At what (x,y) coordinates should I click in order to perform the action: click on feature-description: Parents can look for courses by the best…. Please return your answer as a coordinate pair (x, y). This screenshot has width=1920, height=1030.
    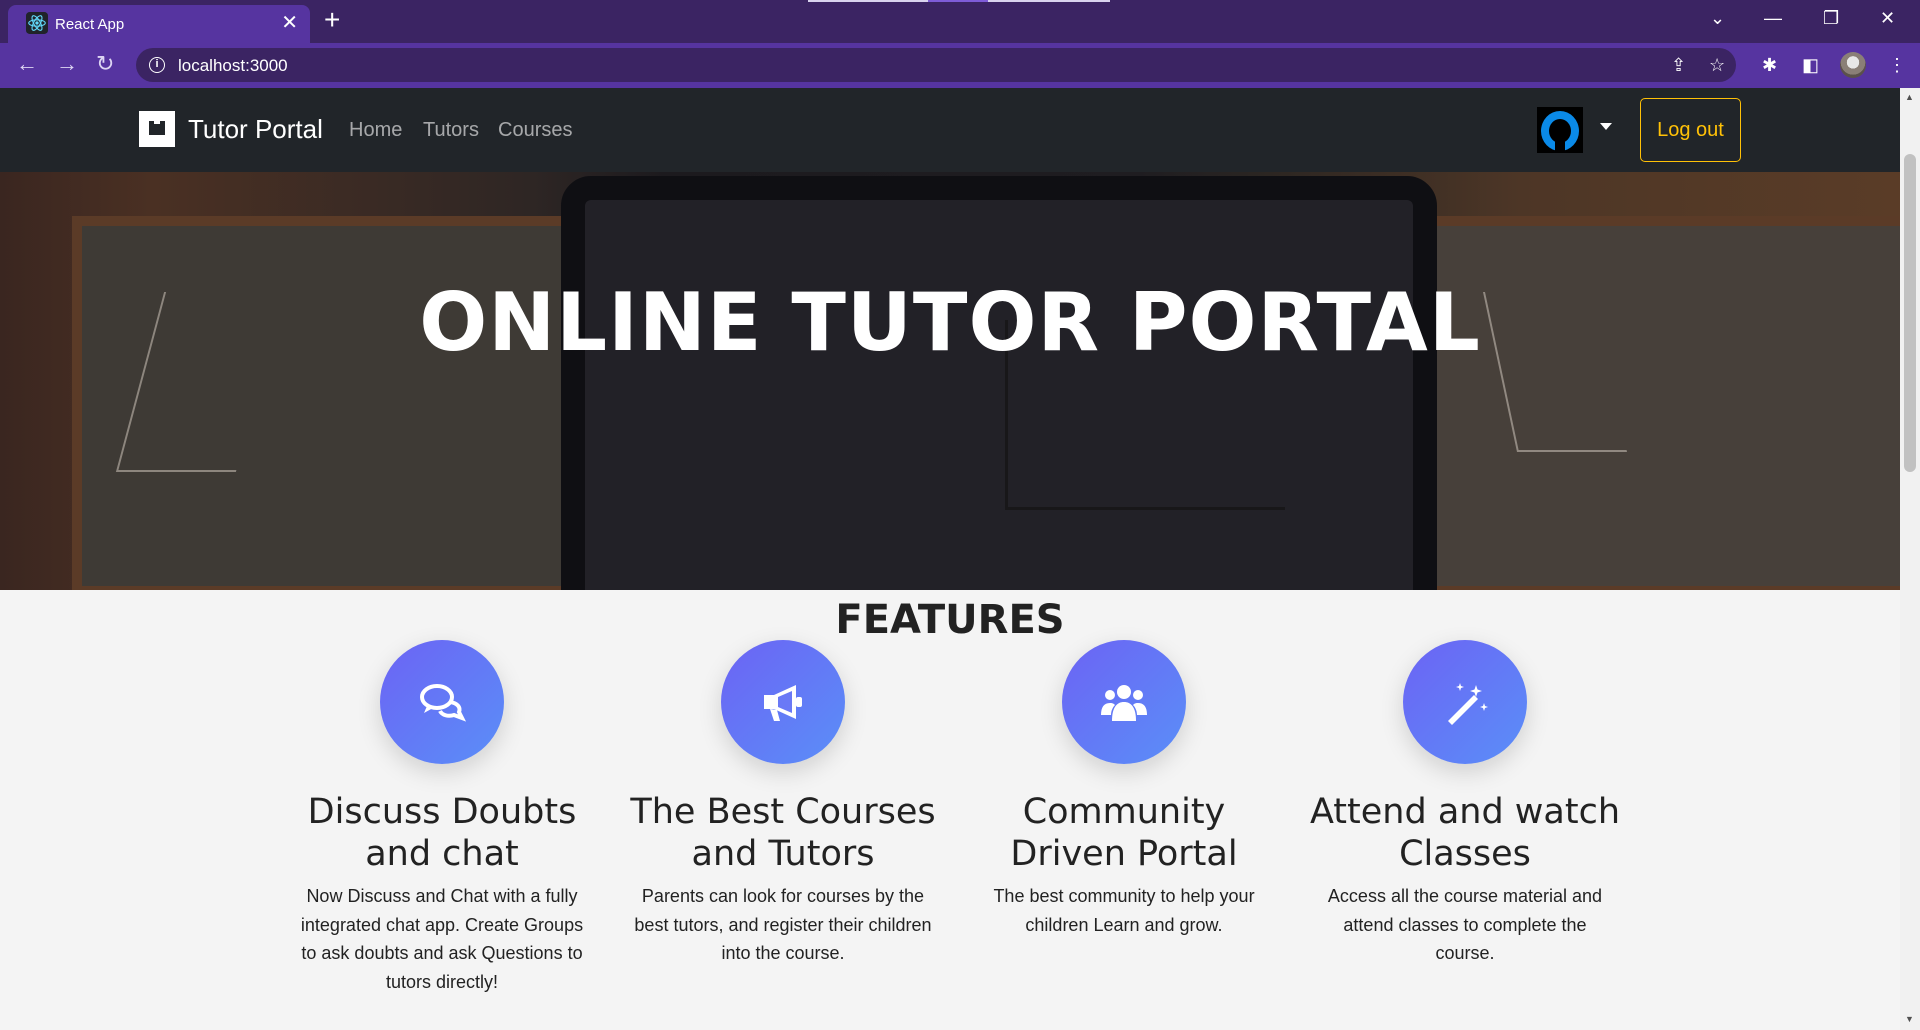
    Looking at the image, I should click on (783, 924).